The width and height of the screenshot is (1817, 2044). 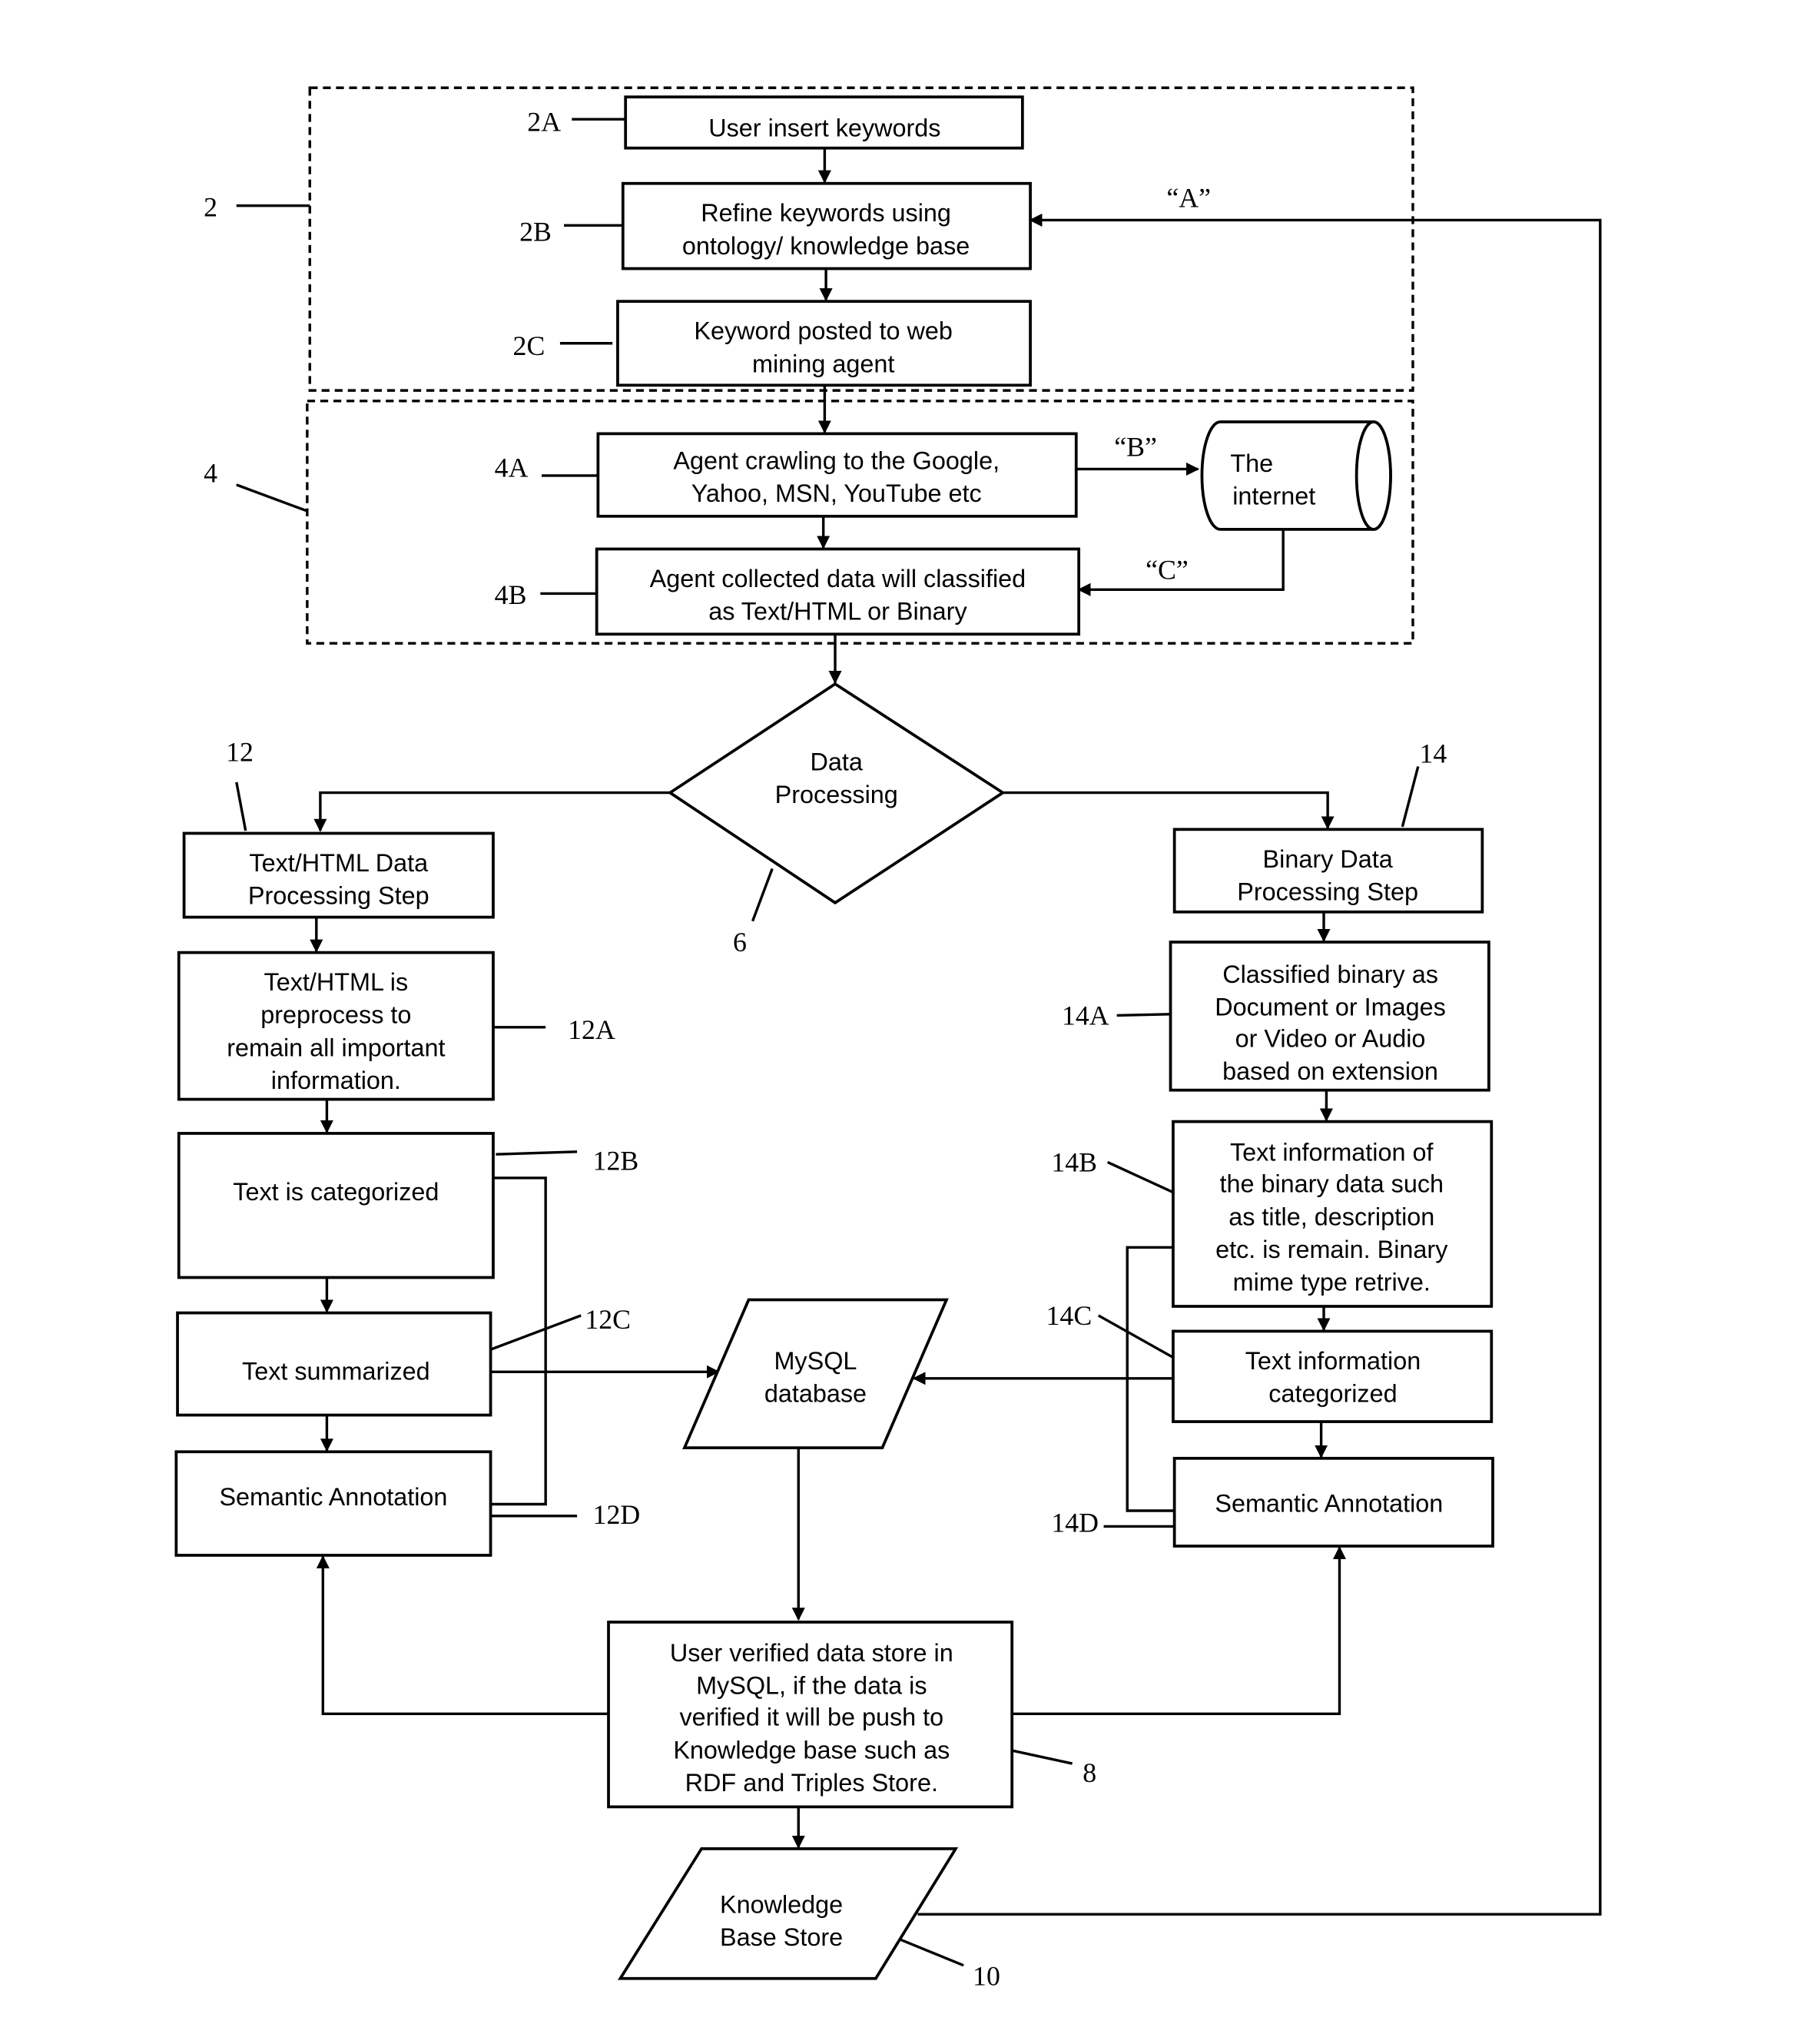 I want to click on arrow-to-14D, so click(x=1179, y=1631).